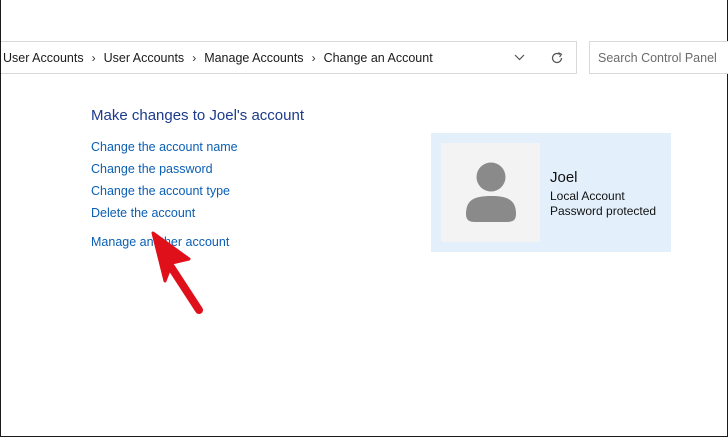 Image resolution: width=728 pixels, height=438 pixels. What do you see at coordinates (364, 19) in the screenshot?
I see `title-bar` at bounding box center [364, 19].